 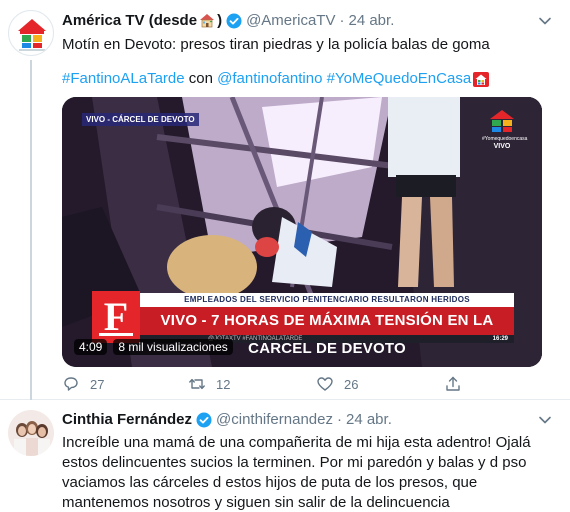 I want to click on f-logo: F, so click(x=116, y=317).